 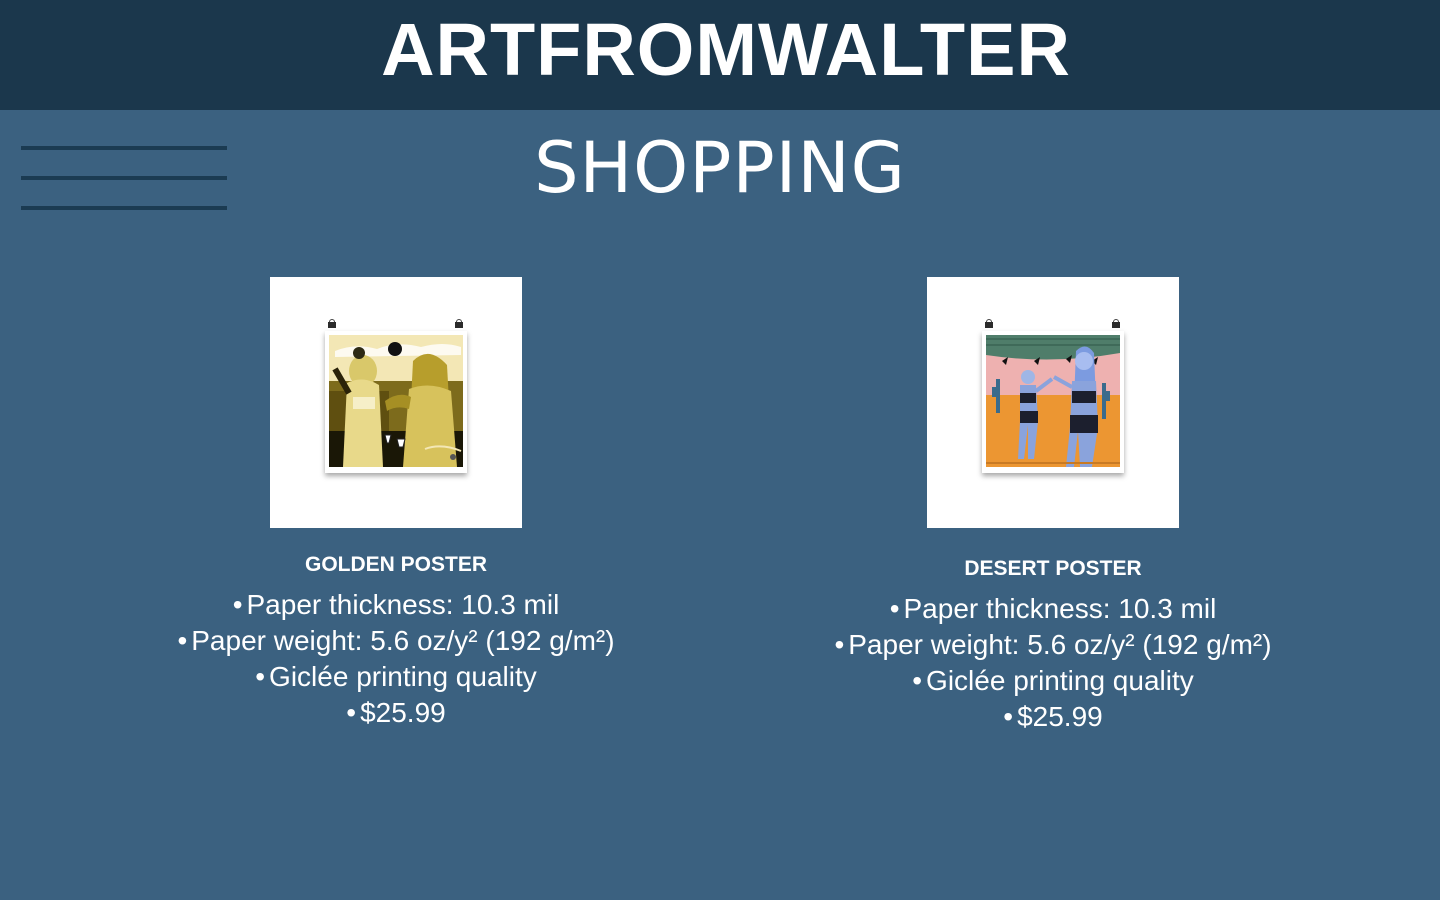 What do you see at coordinates (1053, 569) in the screenshot?
I see `product-name: DESERT POSTER` at bounding box center [1053, 569].